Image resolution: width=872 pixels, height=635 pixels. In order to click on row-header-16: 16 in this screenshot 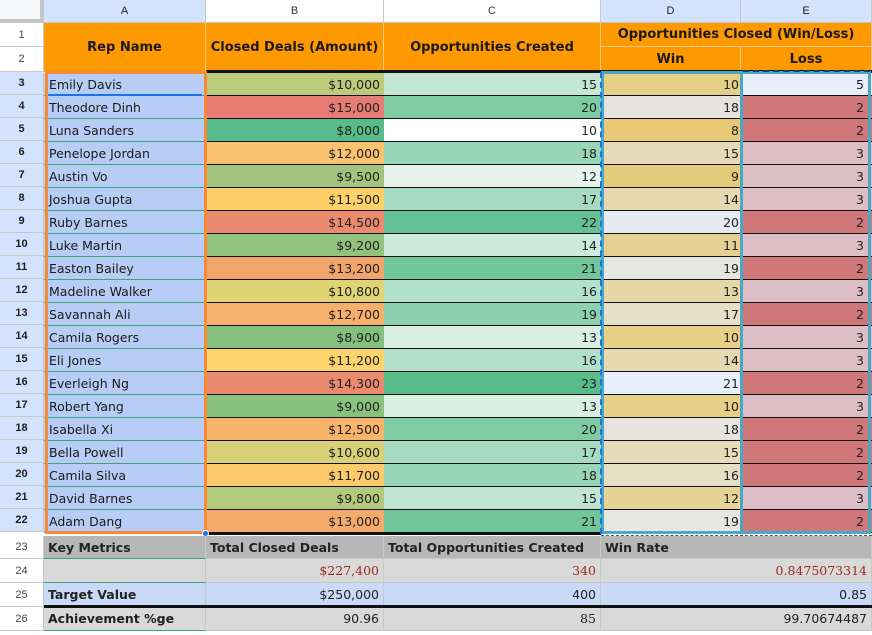, I will do `click(22, 382)`.